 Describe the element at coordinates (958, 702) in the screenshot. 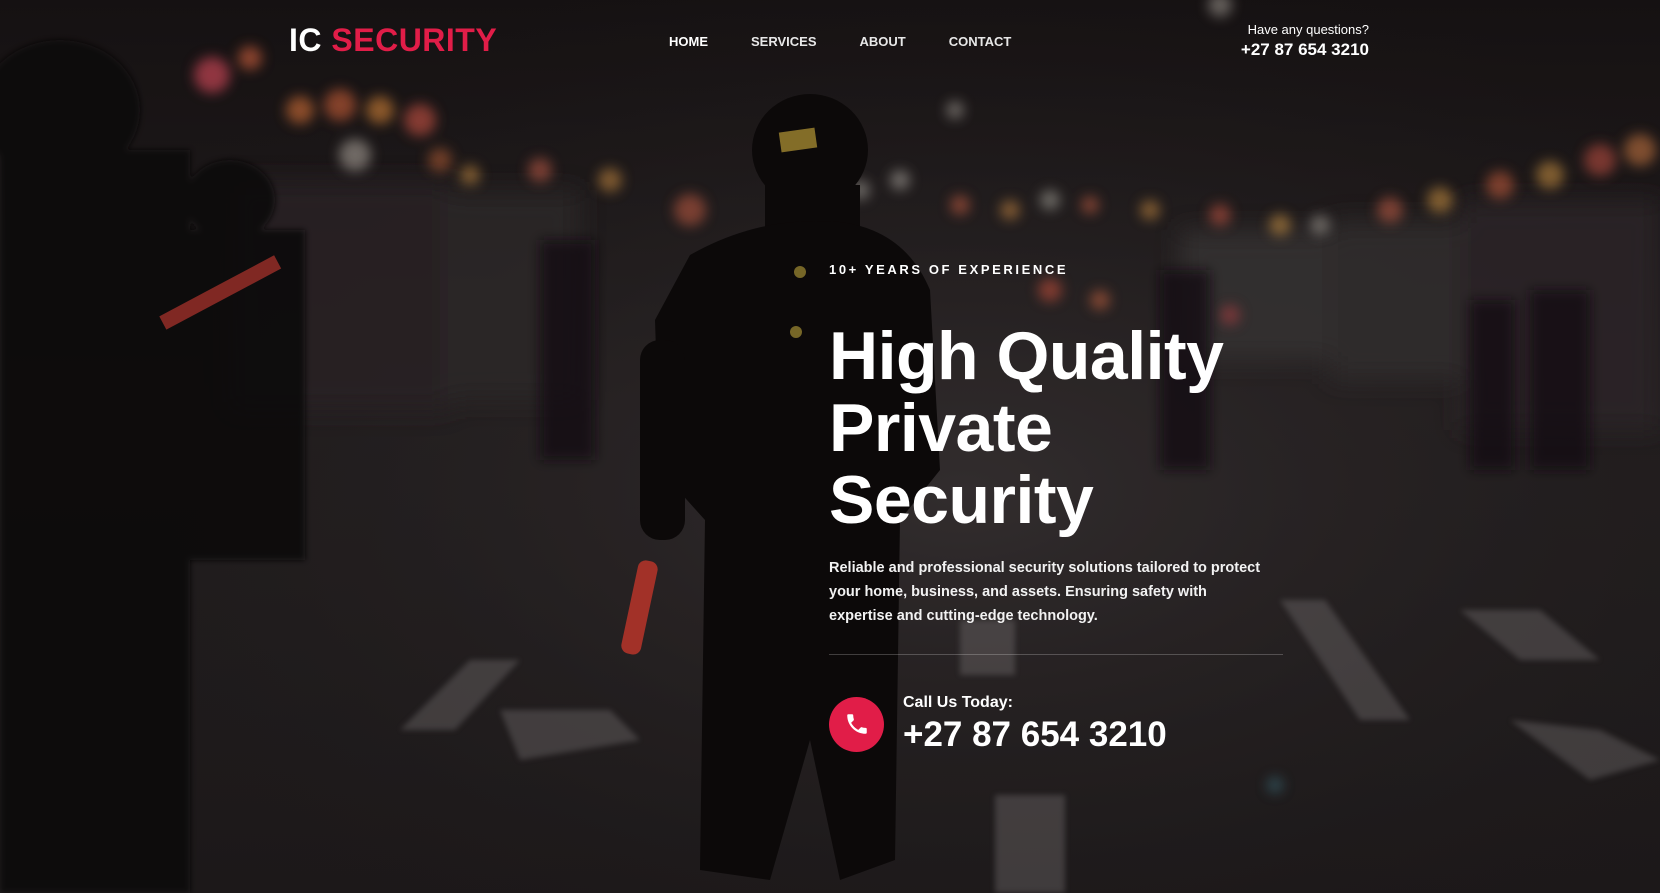

I see `call-us-label: Call Us Today:` at that location.